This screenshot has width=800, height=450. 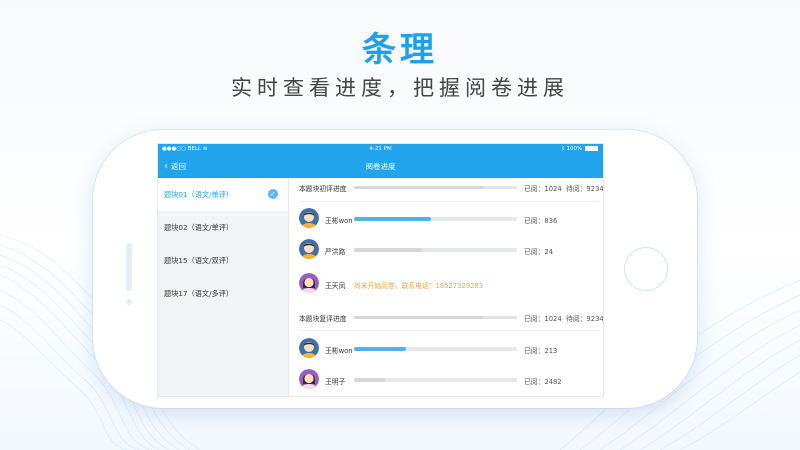 What do you see at coordinates (323, 189) in the screenshot?
I see `initial-review-label: 本题块初评进度` at bounding box center [323, 189].